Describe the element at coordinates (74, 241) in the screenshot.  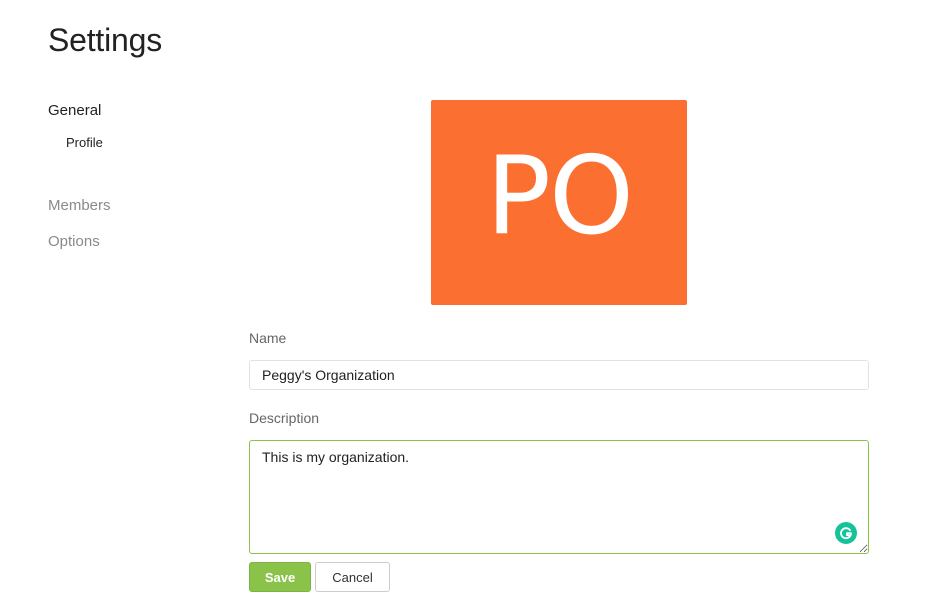
I see `sidebar-item-options: Options` at that location.